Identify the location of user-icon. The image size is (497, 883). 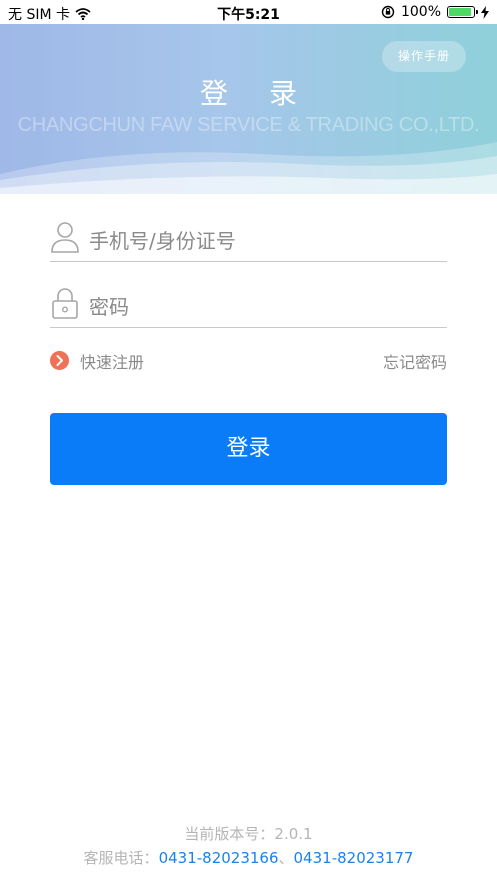
(65, 237).